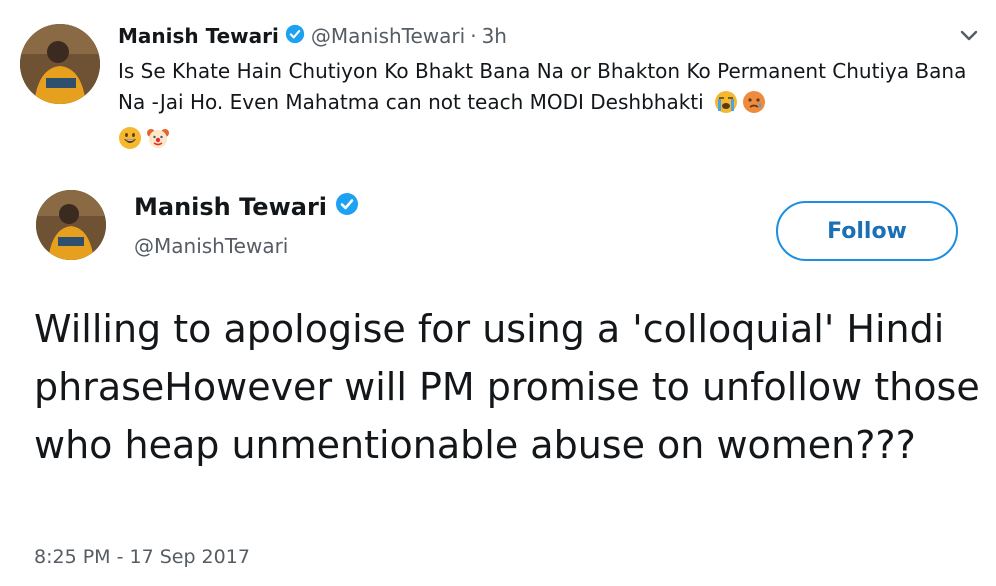 The image size is (996, 586). What do you see at coordinates (130, 142) in the screenshot?
I see `grinning-face-icon` at bounding box center [130, 142].